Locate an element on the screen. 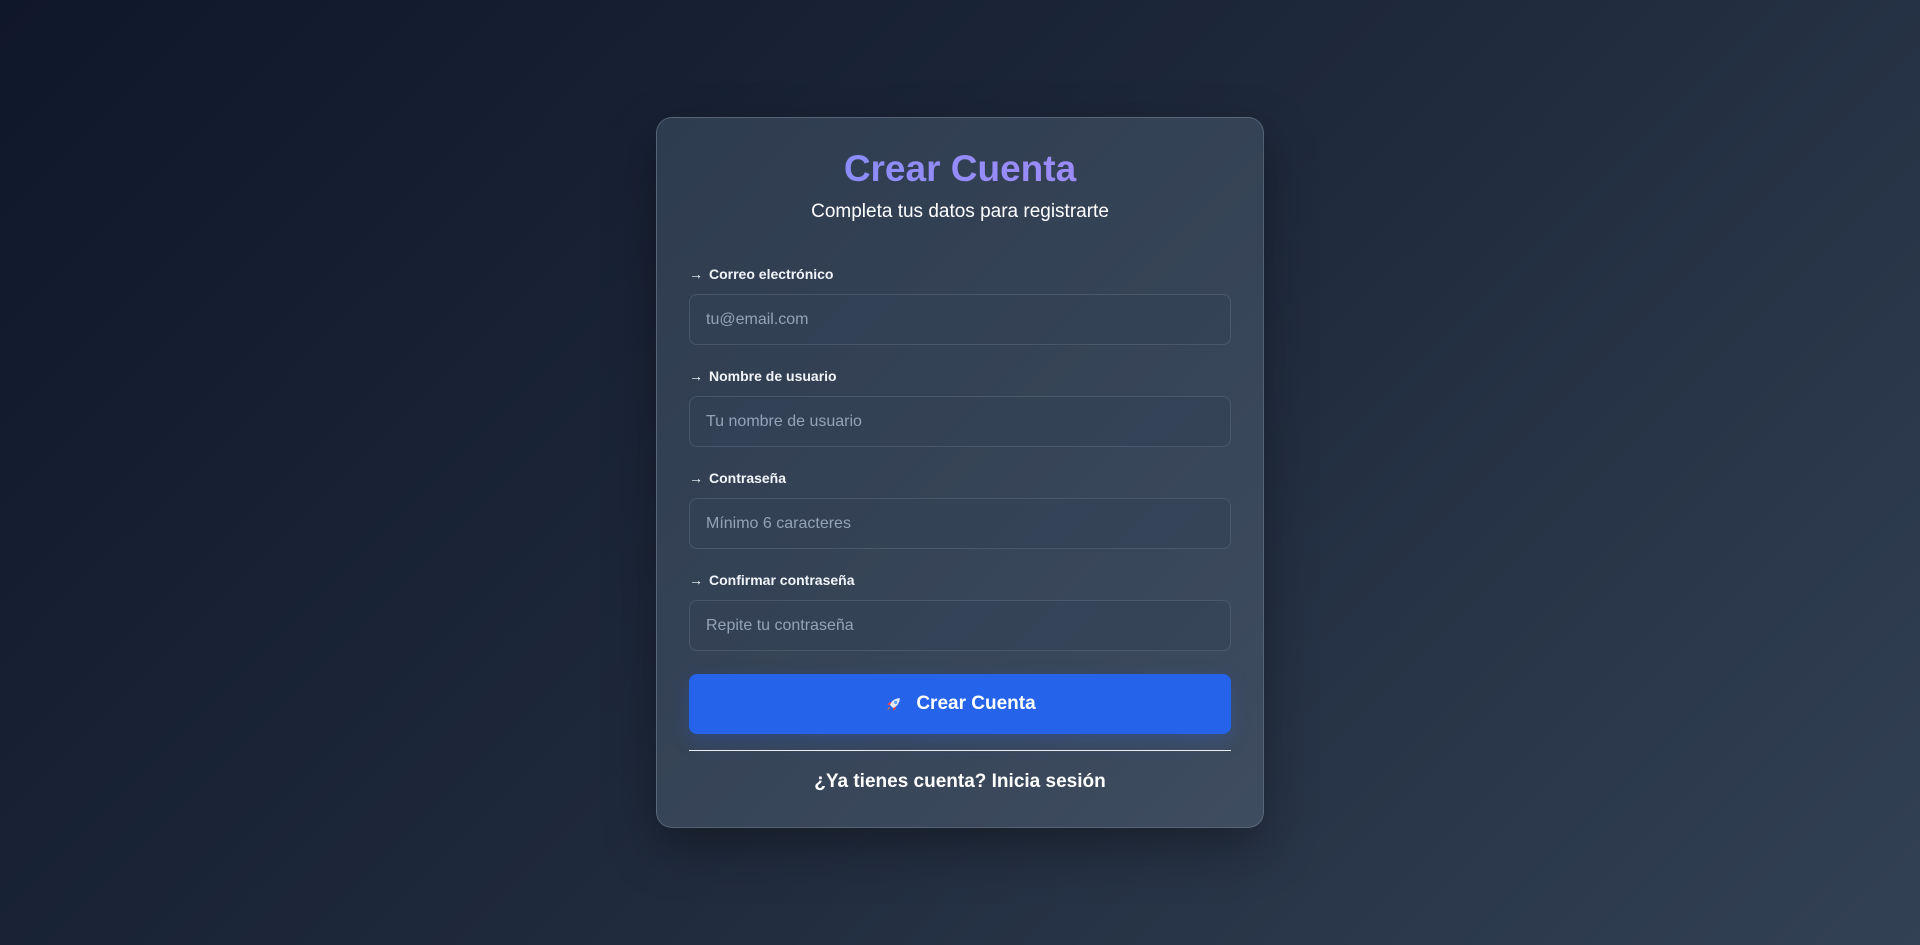  create-account-button: Crear Cuenta is located at coordinates (960, 704).